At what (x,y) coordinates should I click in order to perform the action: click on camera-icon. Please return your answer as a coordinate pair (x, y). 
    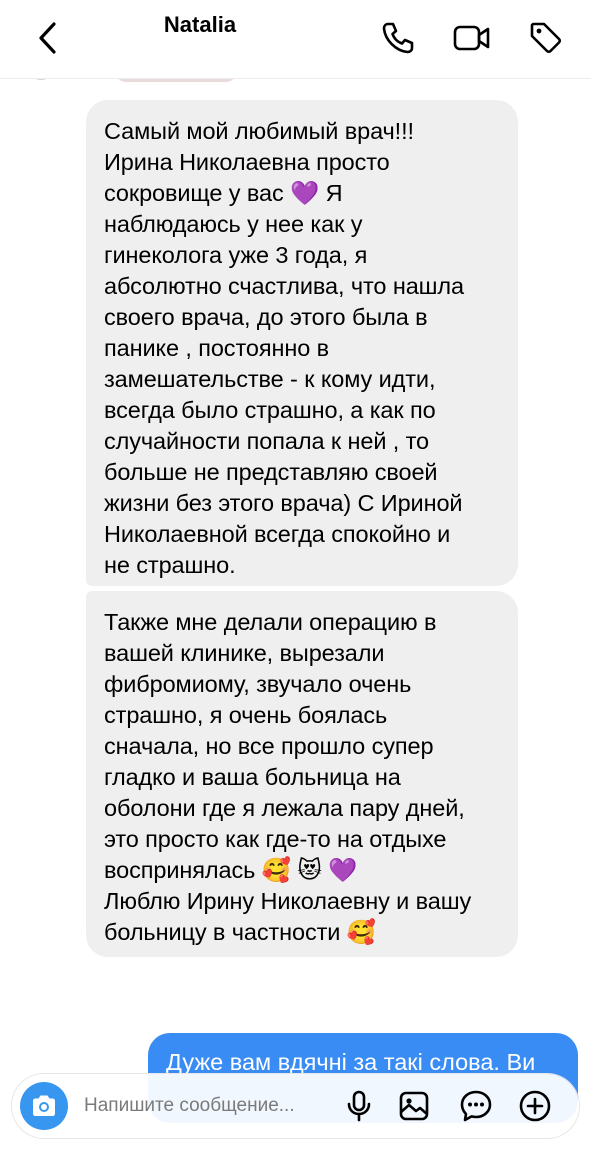
    Looking at the image, I should click on (44, 1106).